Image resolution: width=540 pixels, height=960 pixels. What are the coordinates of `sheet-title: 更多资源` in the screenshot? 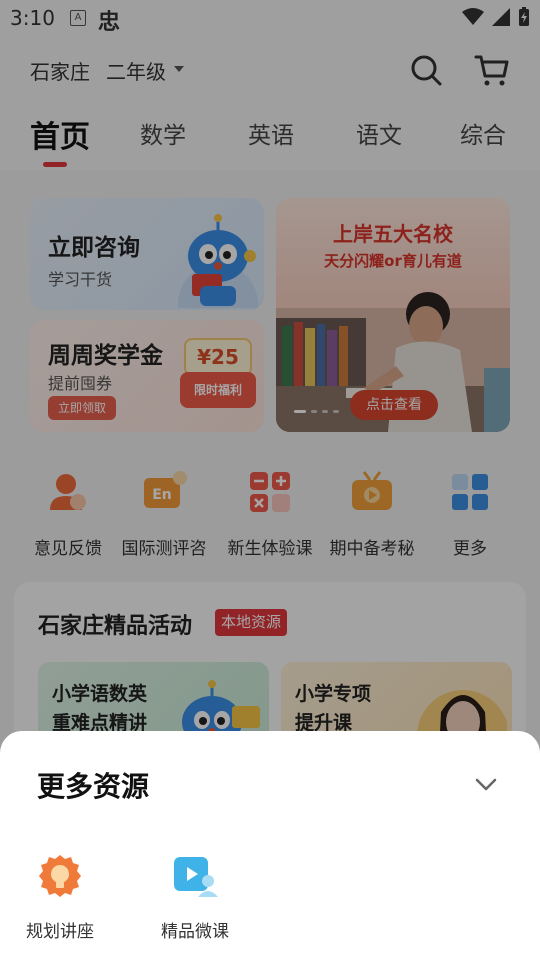 It's located at (93, 786).